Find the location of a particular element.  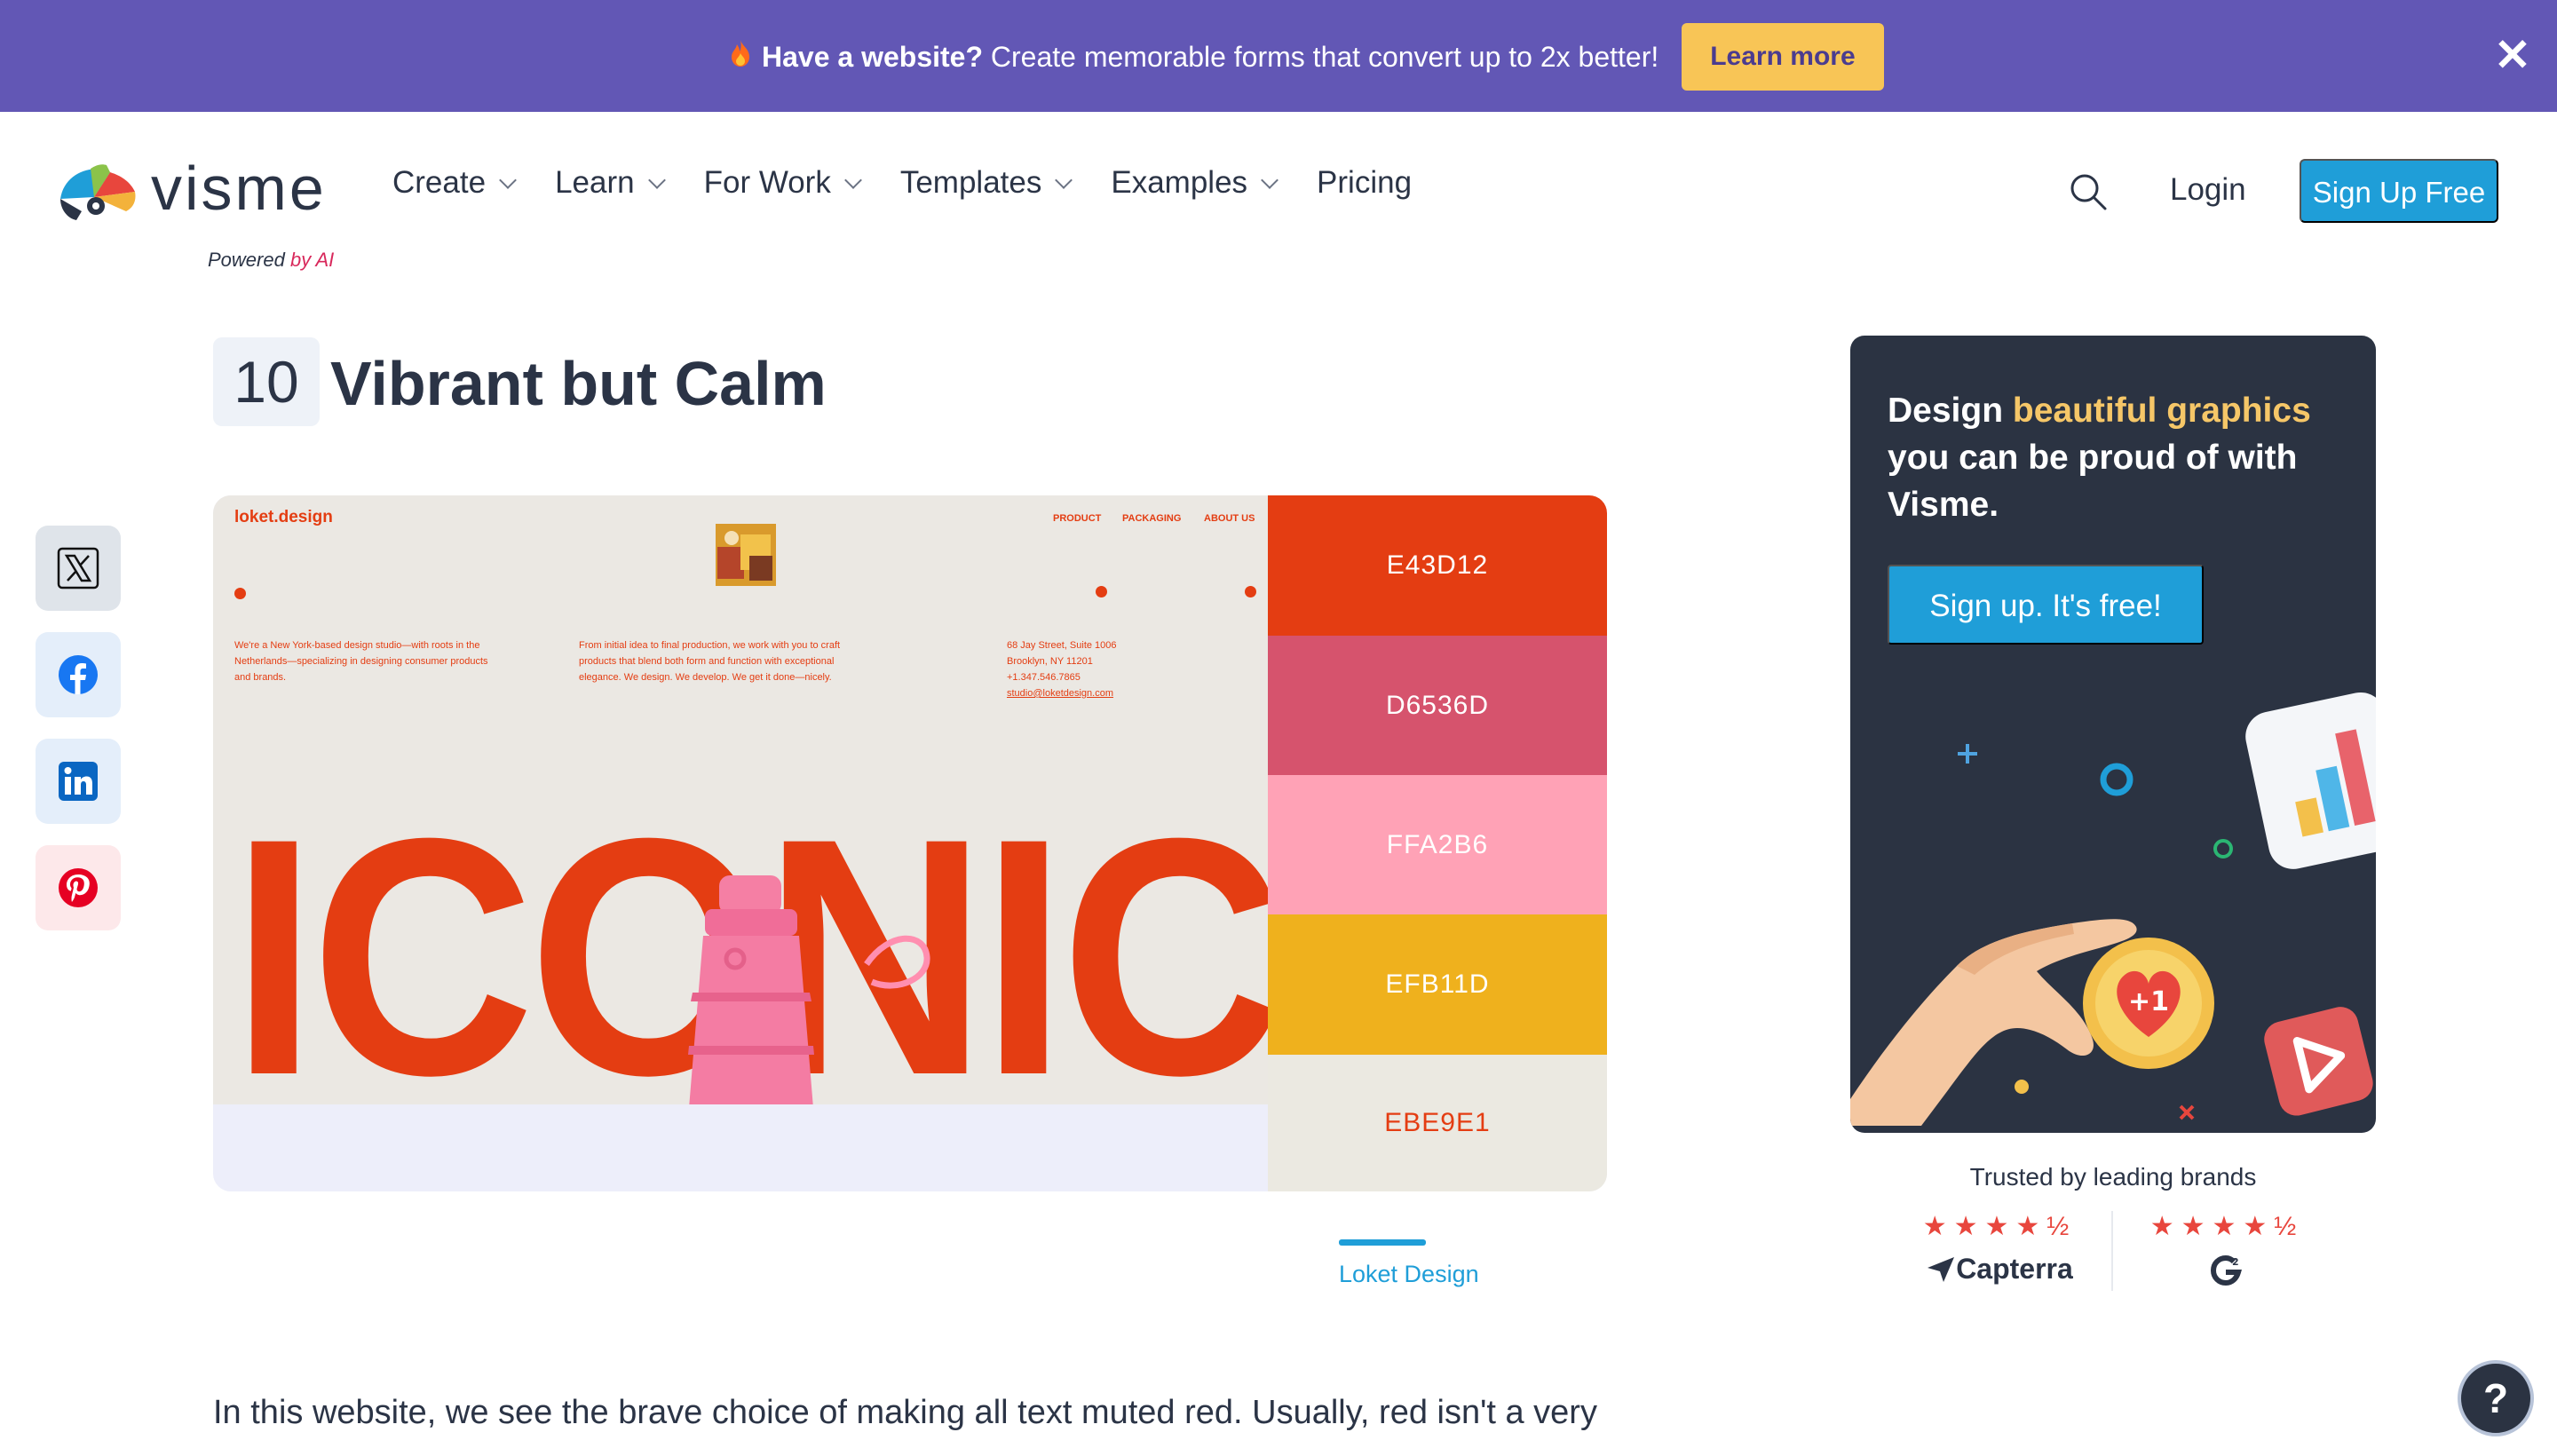

sign-up-free-button: Sign Up Free is located at coordinates (2399, 191).